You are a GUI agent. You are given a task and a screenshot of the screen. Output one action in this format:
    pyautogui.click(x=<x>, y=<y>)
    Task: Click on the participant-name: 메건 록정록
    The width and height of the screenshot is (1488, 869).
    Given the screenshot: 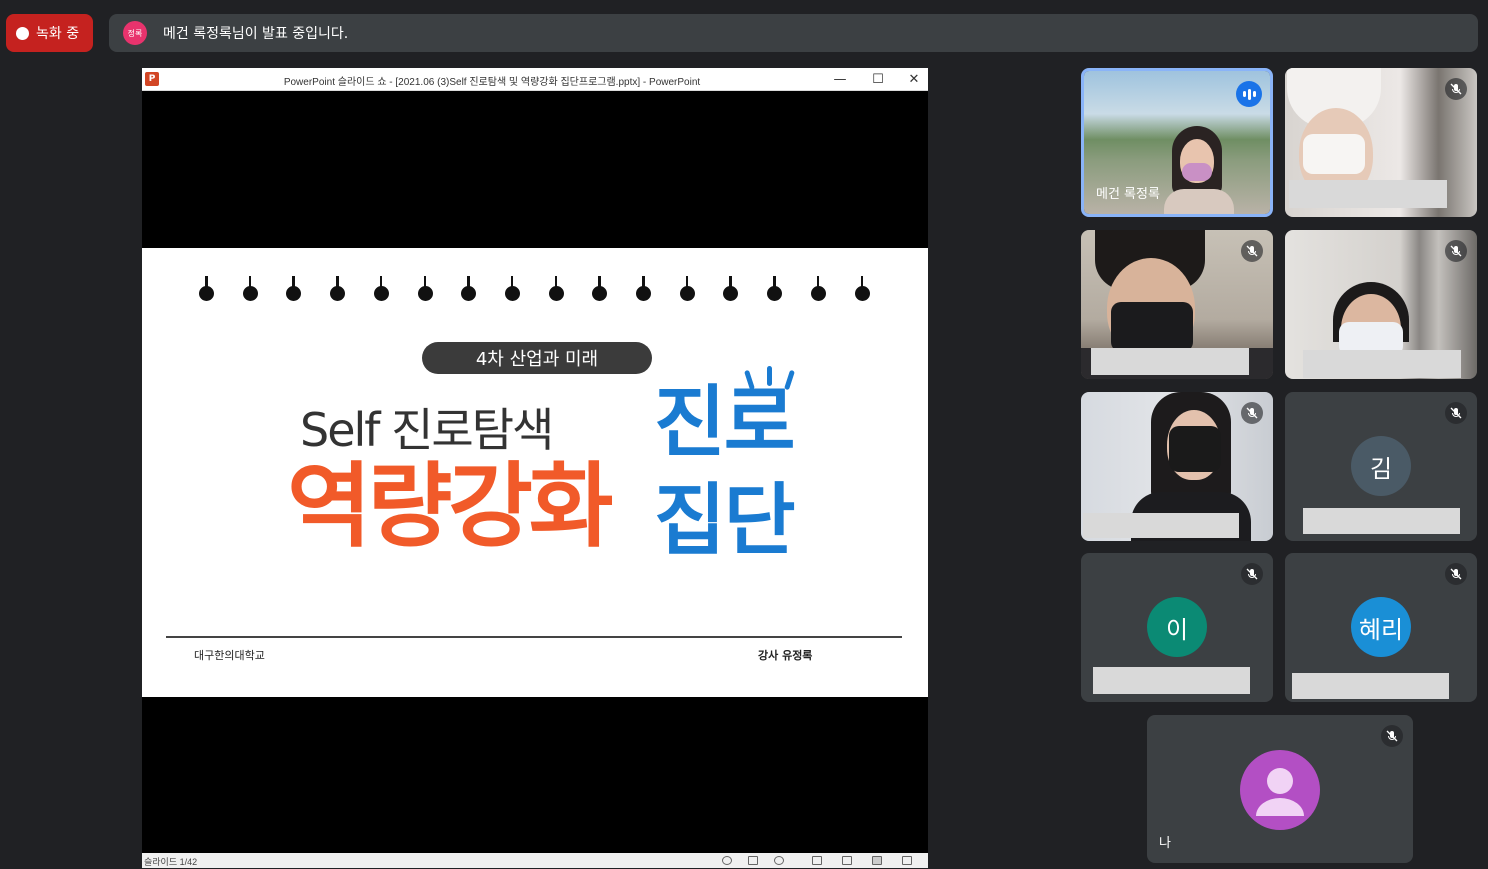 What is the action you would take?
    pyautogui.click(x=1128, y=194)
    